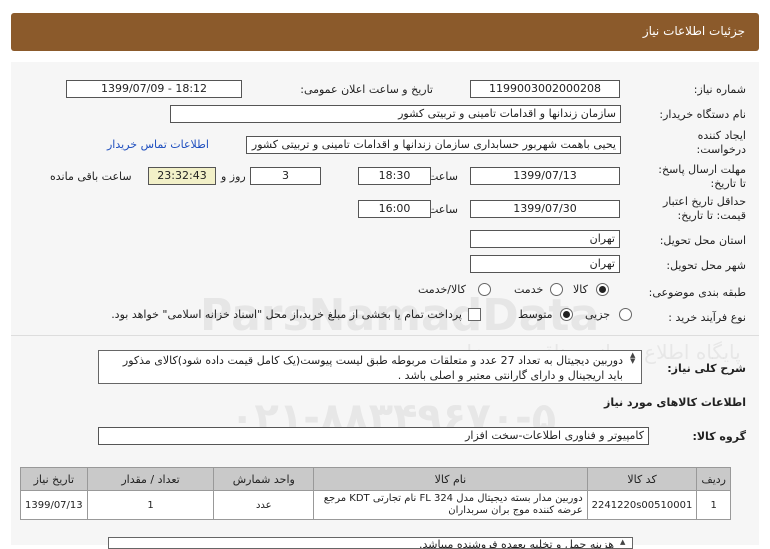 The height and width of the screenshot is (549, 770). I want to click on need-number-field: 1199003002000208, so click(545, 89).